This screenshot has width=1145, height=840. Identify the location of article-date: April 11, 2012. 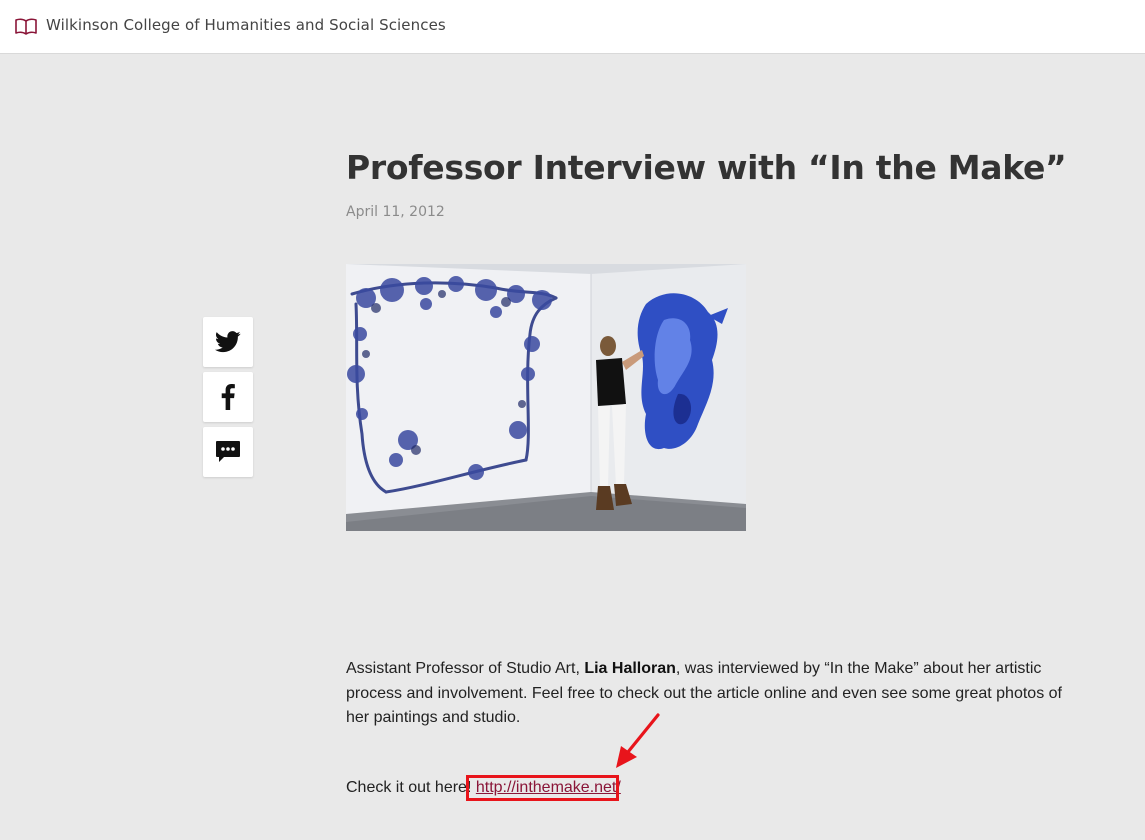
(395, 212).